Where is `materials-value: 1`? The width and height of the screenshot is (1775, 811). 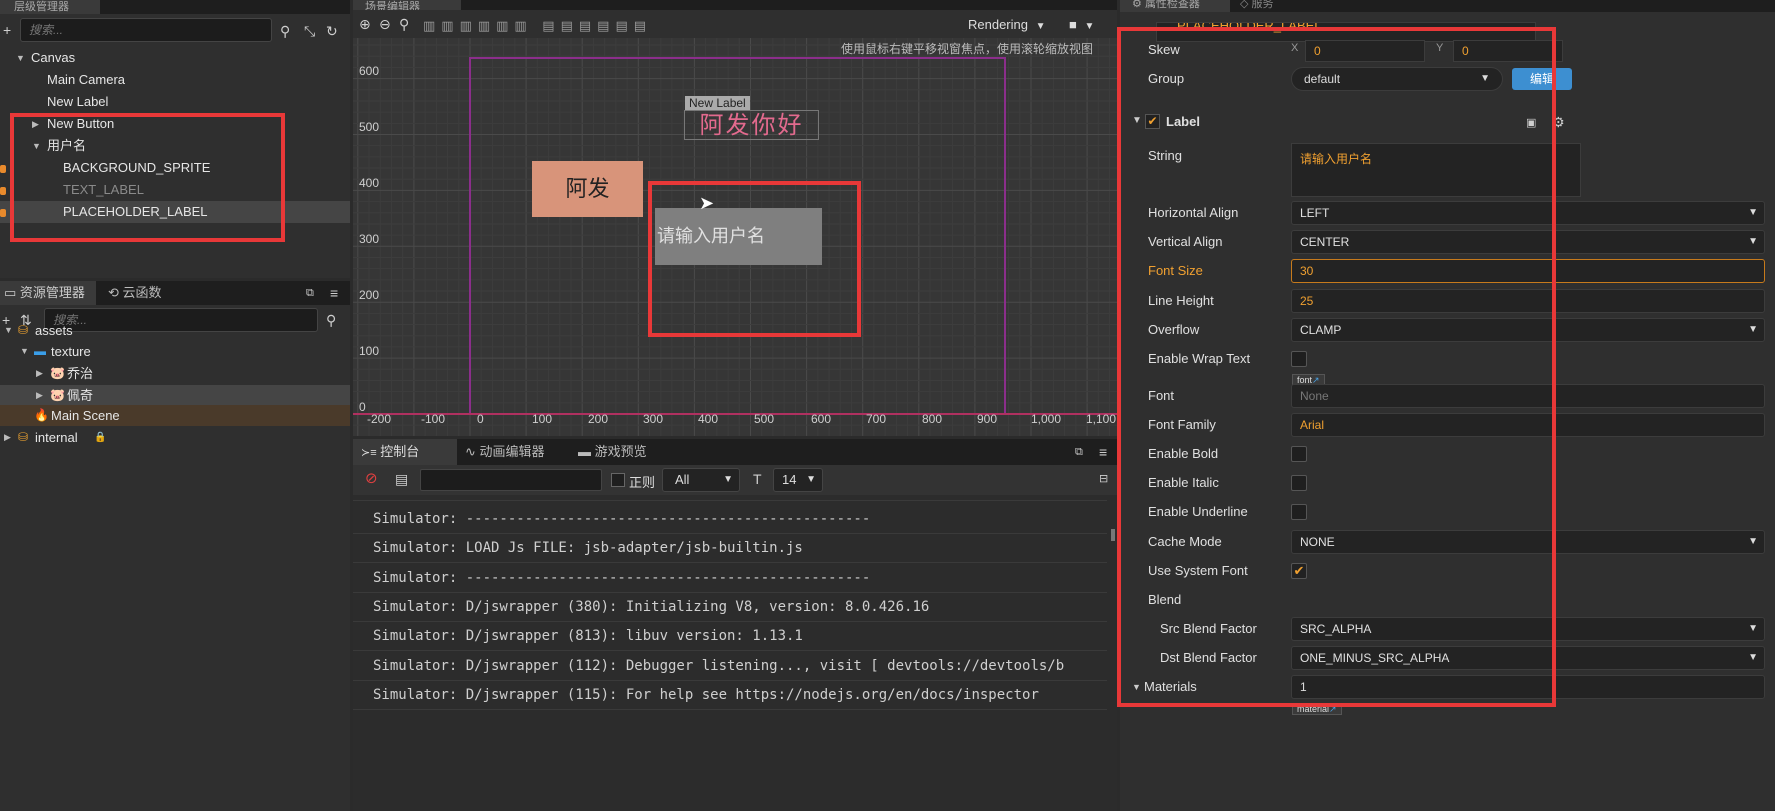
materials-value: 1 is located at coordinates (1303, 687).